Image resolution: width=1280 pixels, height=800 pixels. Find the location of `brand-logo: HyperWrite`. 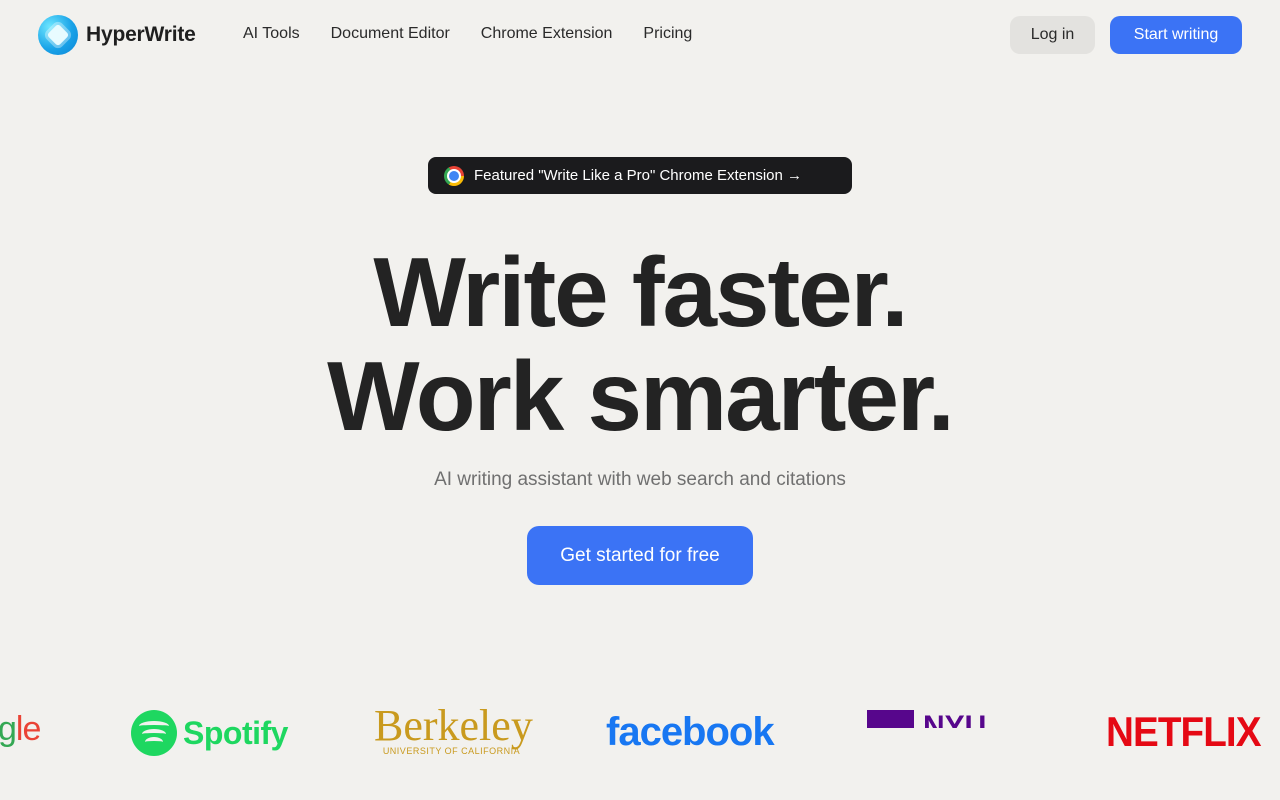

brand-logo: HyperWrite is located at coordinates (117, 35).